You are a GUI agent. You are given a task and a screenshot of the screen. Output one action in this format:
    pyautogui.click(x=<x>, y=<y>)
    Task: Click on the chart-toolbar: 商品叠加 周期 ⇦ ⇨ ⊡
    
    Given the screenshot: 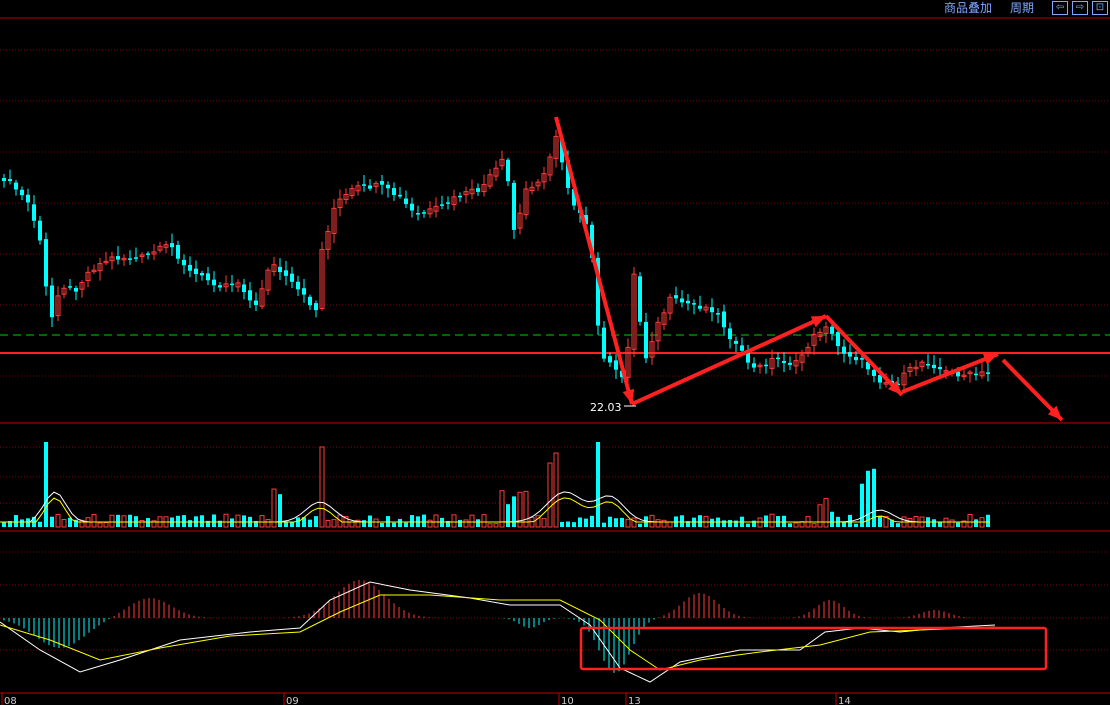 What is the action you would take?
    pyautogui.click(x=1027, y=8)
    